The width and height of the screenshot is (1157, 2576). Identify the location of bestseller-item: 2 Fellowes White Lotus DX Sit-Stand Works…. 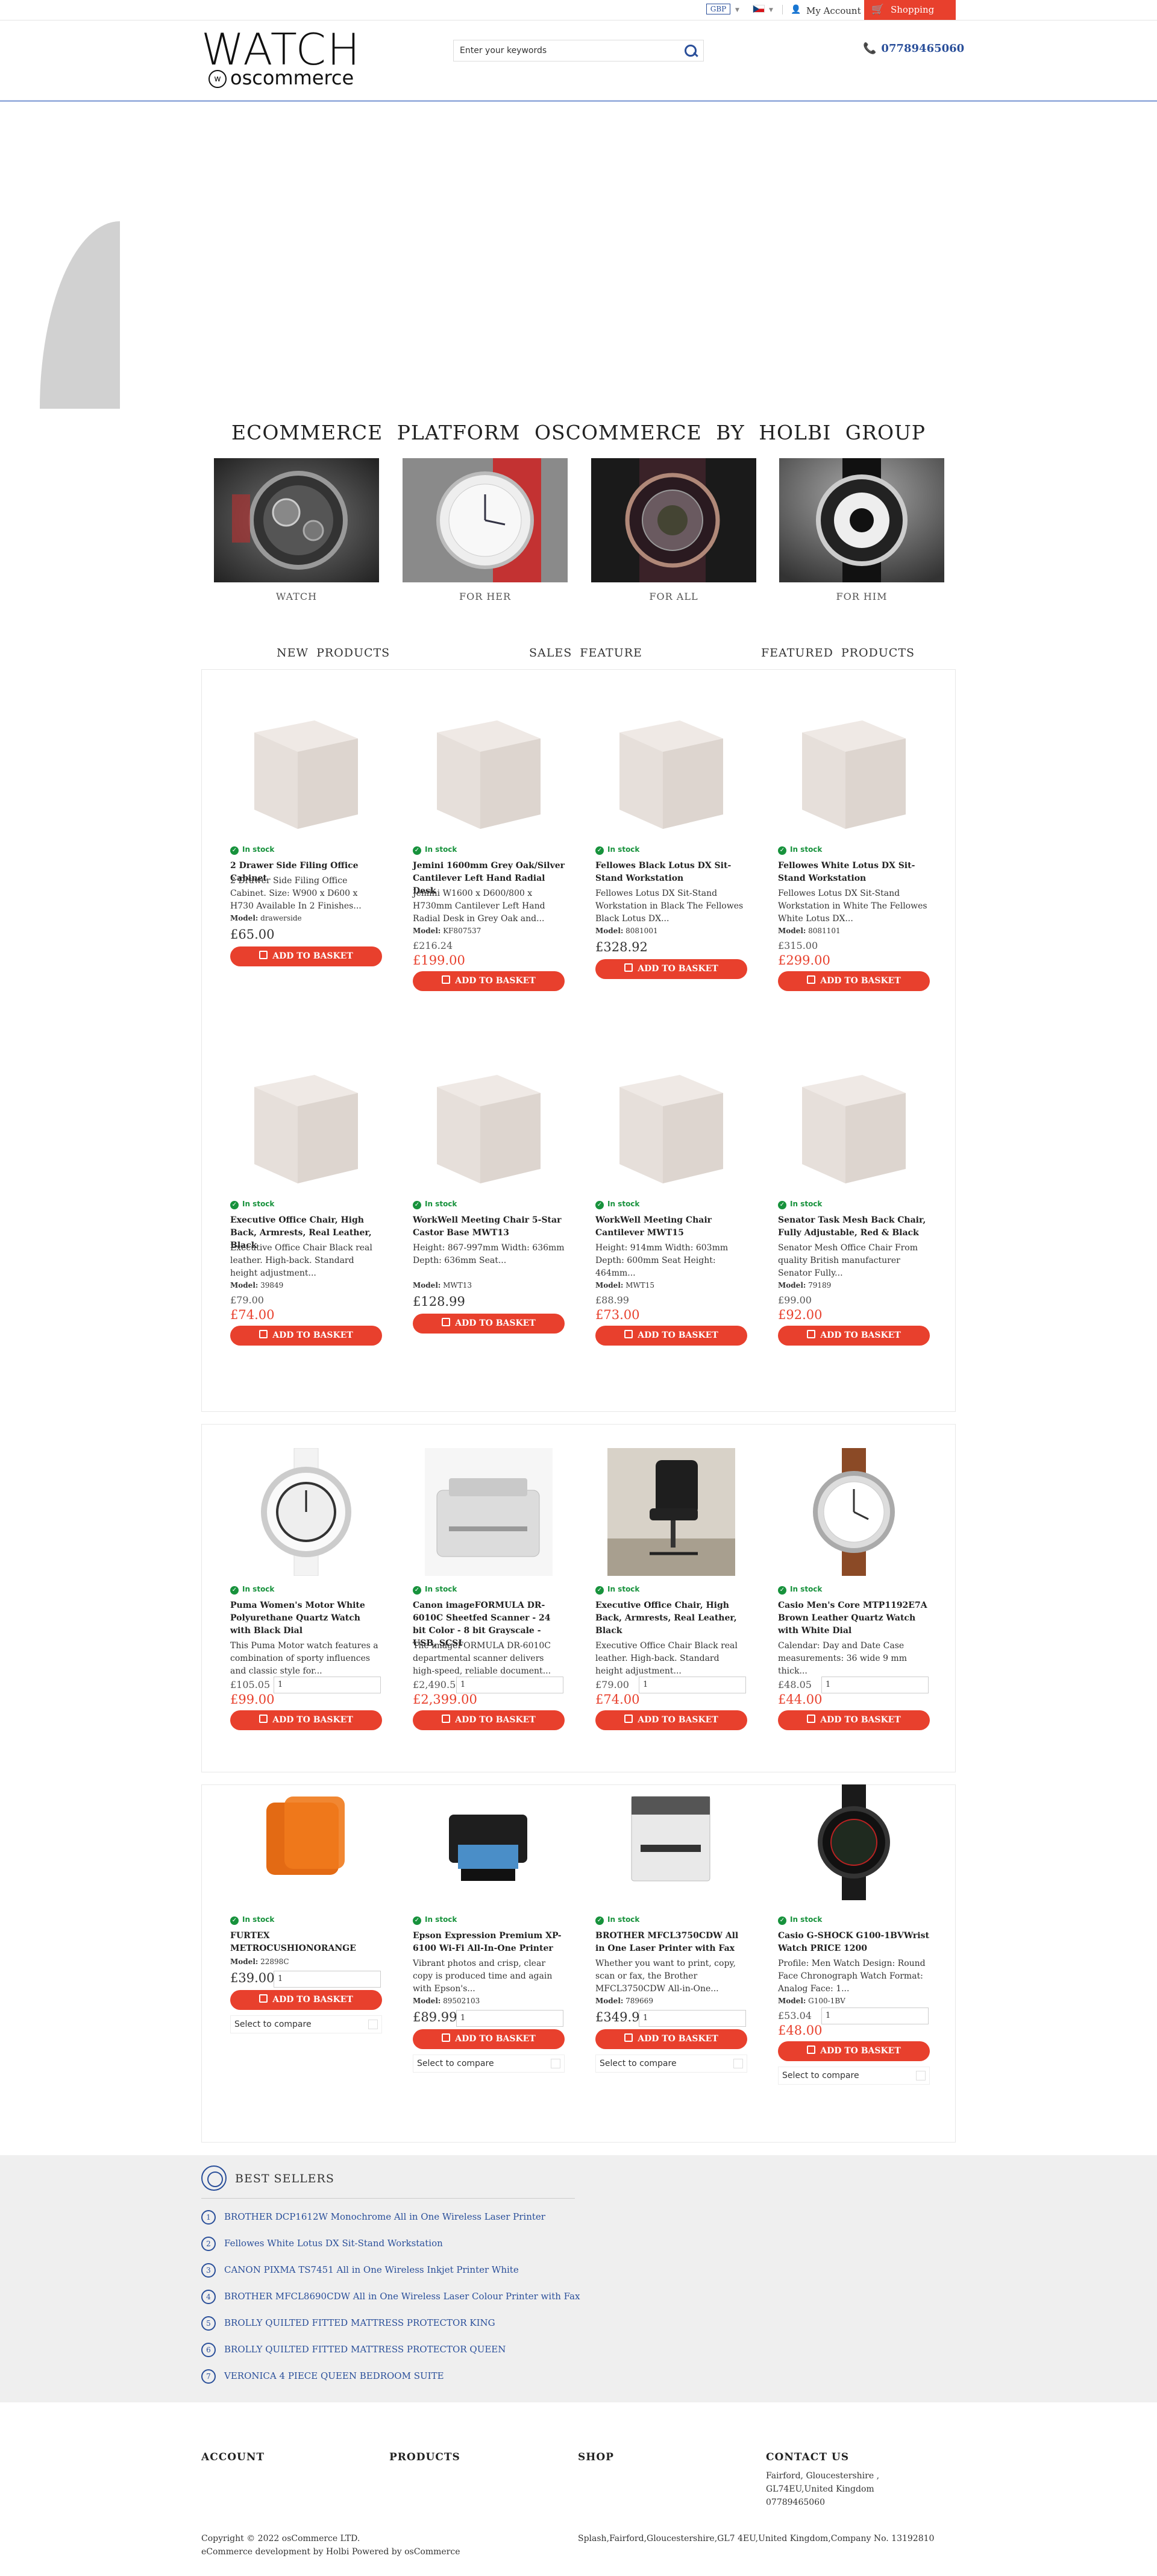
(322, 2244).